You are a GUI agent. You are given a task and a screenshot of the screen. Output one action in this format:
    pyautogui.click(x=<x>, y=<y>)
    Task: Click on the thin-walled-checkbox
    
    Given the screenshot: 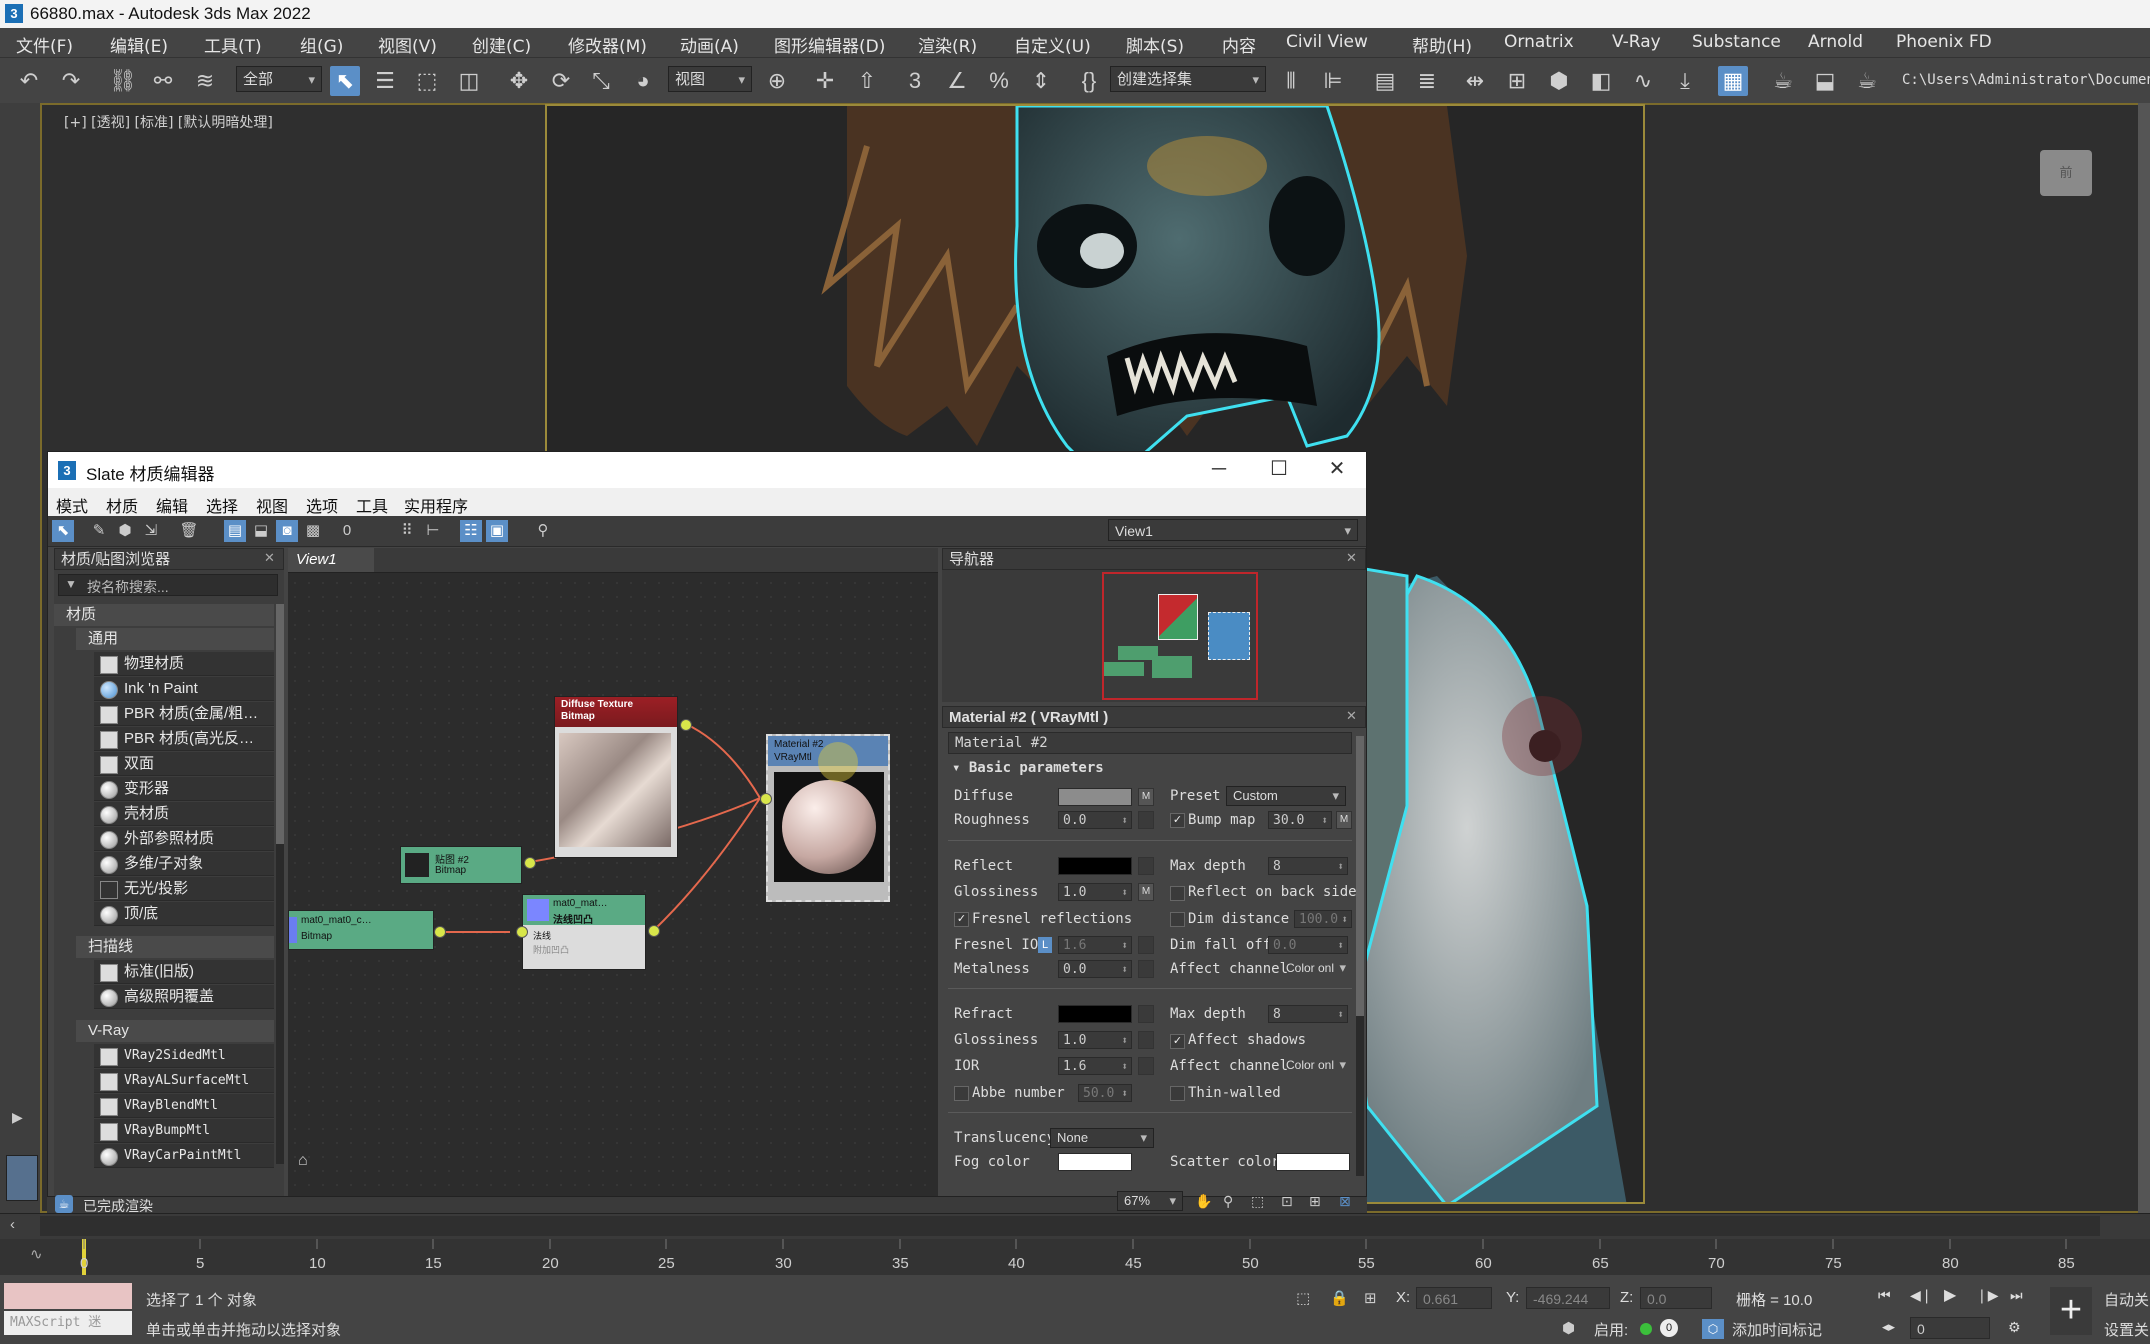 What is the action you would take?
    pyautogui.click(x=1177, y=1093)
    